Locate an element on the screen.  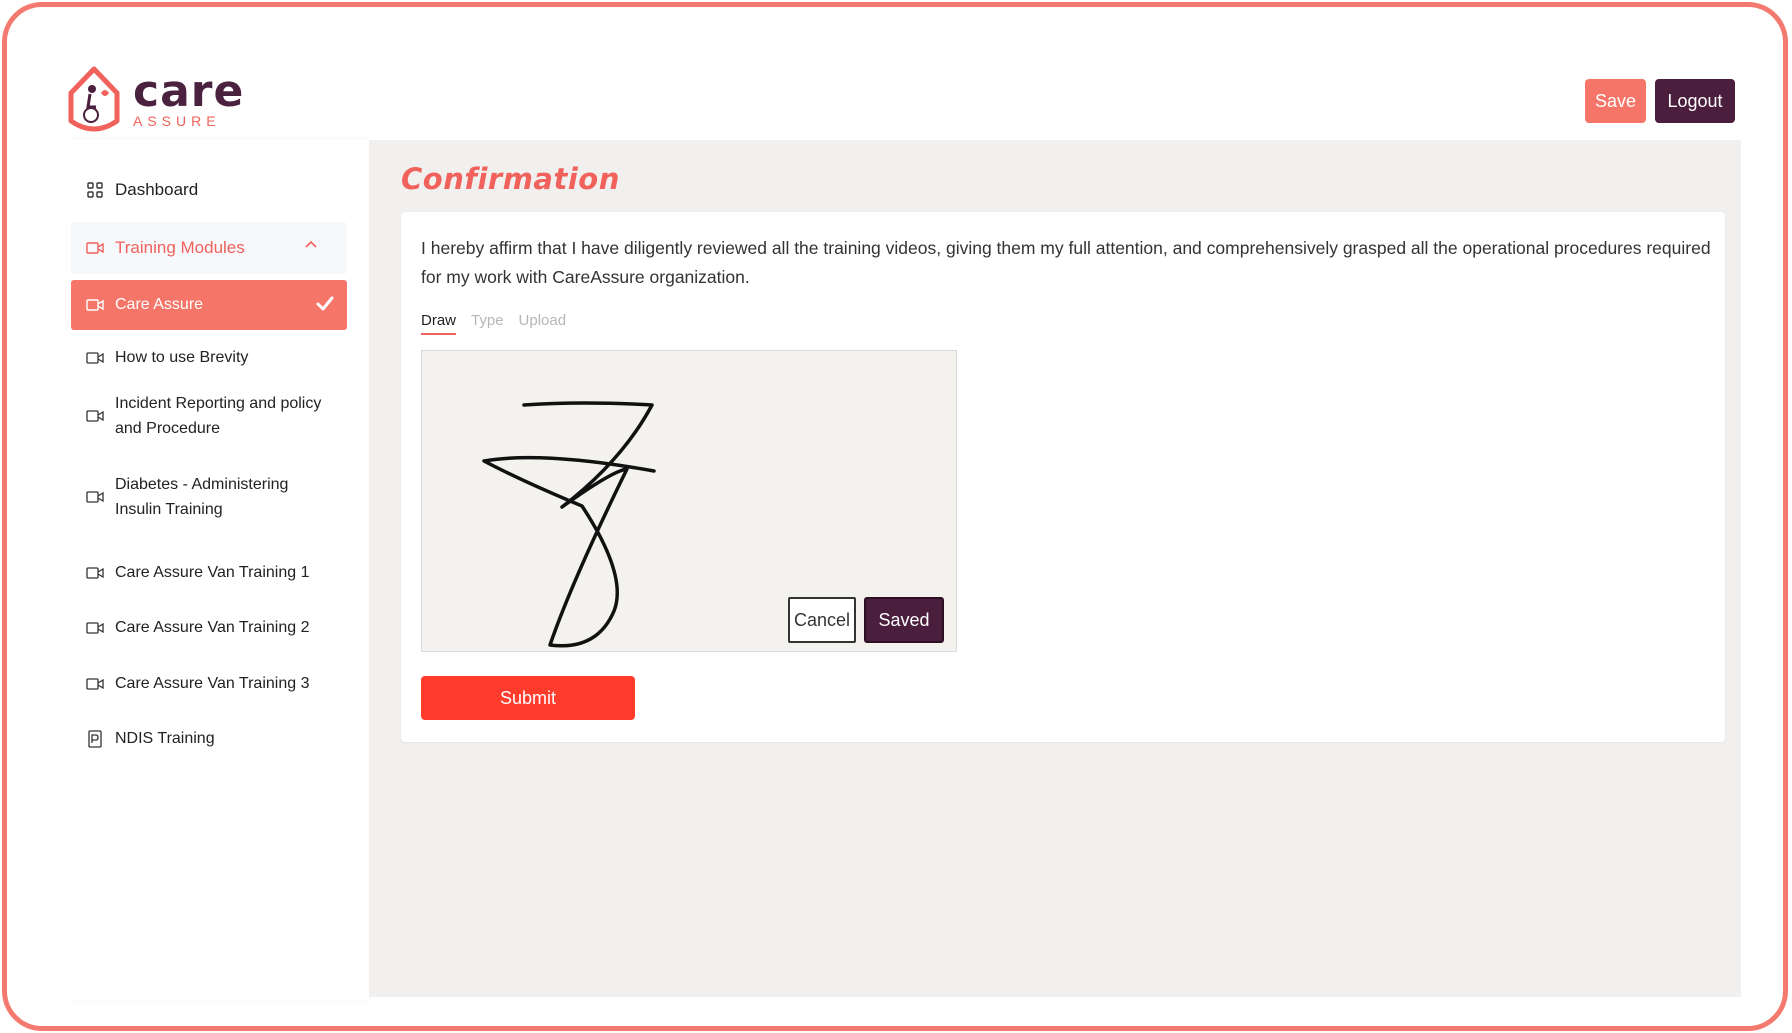
sidebar-item-label: NDIS Training is located at coordinates (165, 738).